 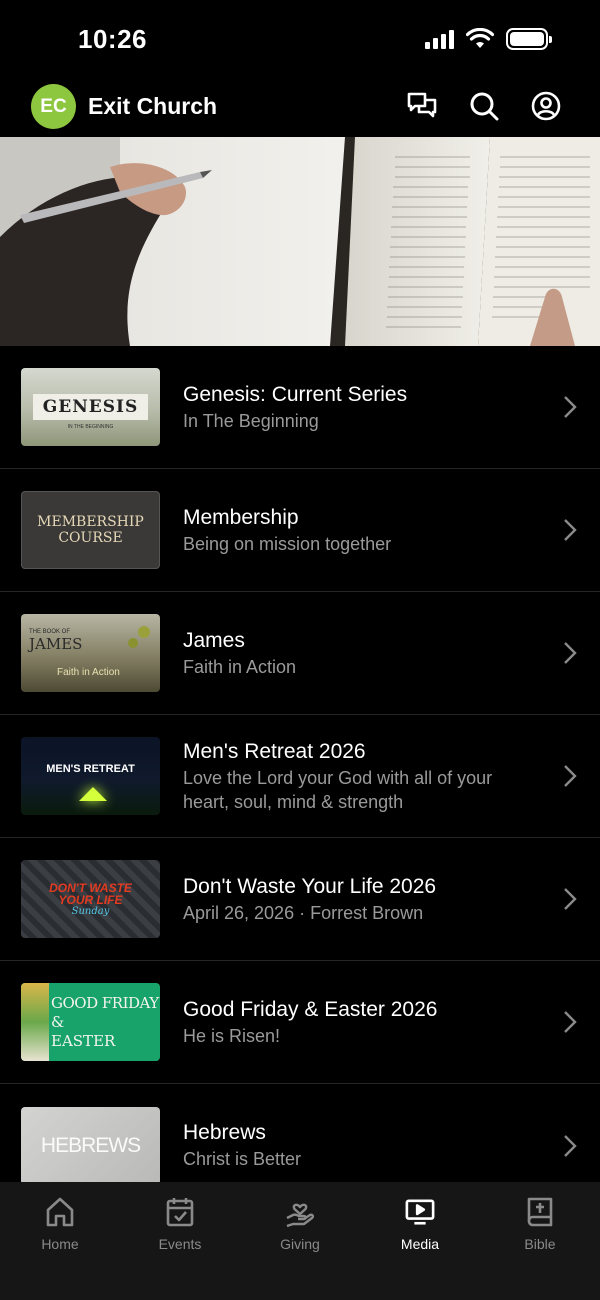 I want to click on series-title: Men's Retreat 2026, so click(x=274, y=751).